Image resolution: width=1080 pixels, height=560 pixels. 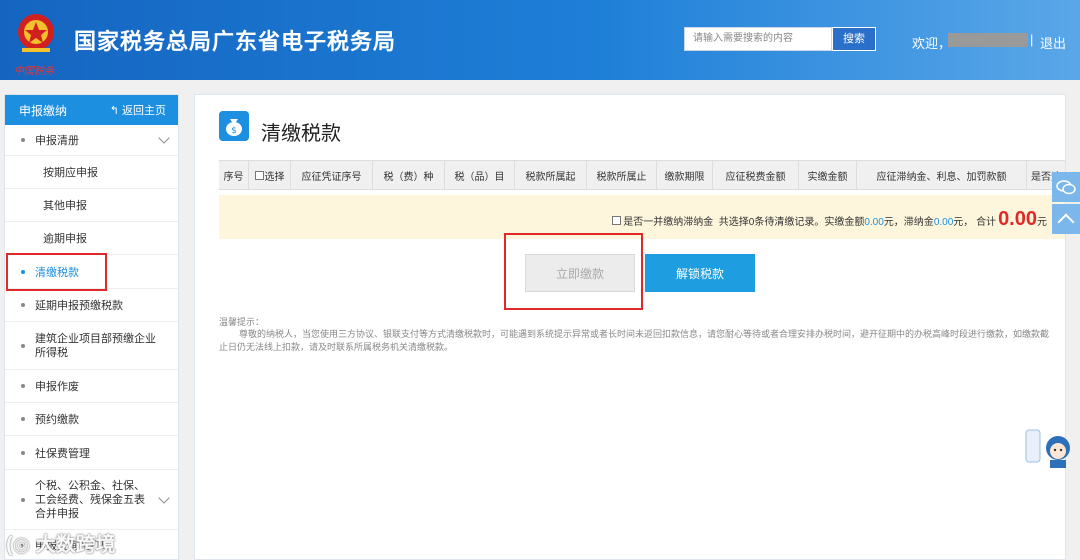 What do you see at coordinates (57, 141) in the screenshot?
I see `sidebar-item-label: 申报清册` at bounding box center [57, 141].